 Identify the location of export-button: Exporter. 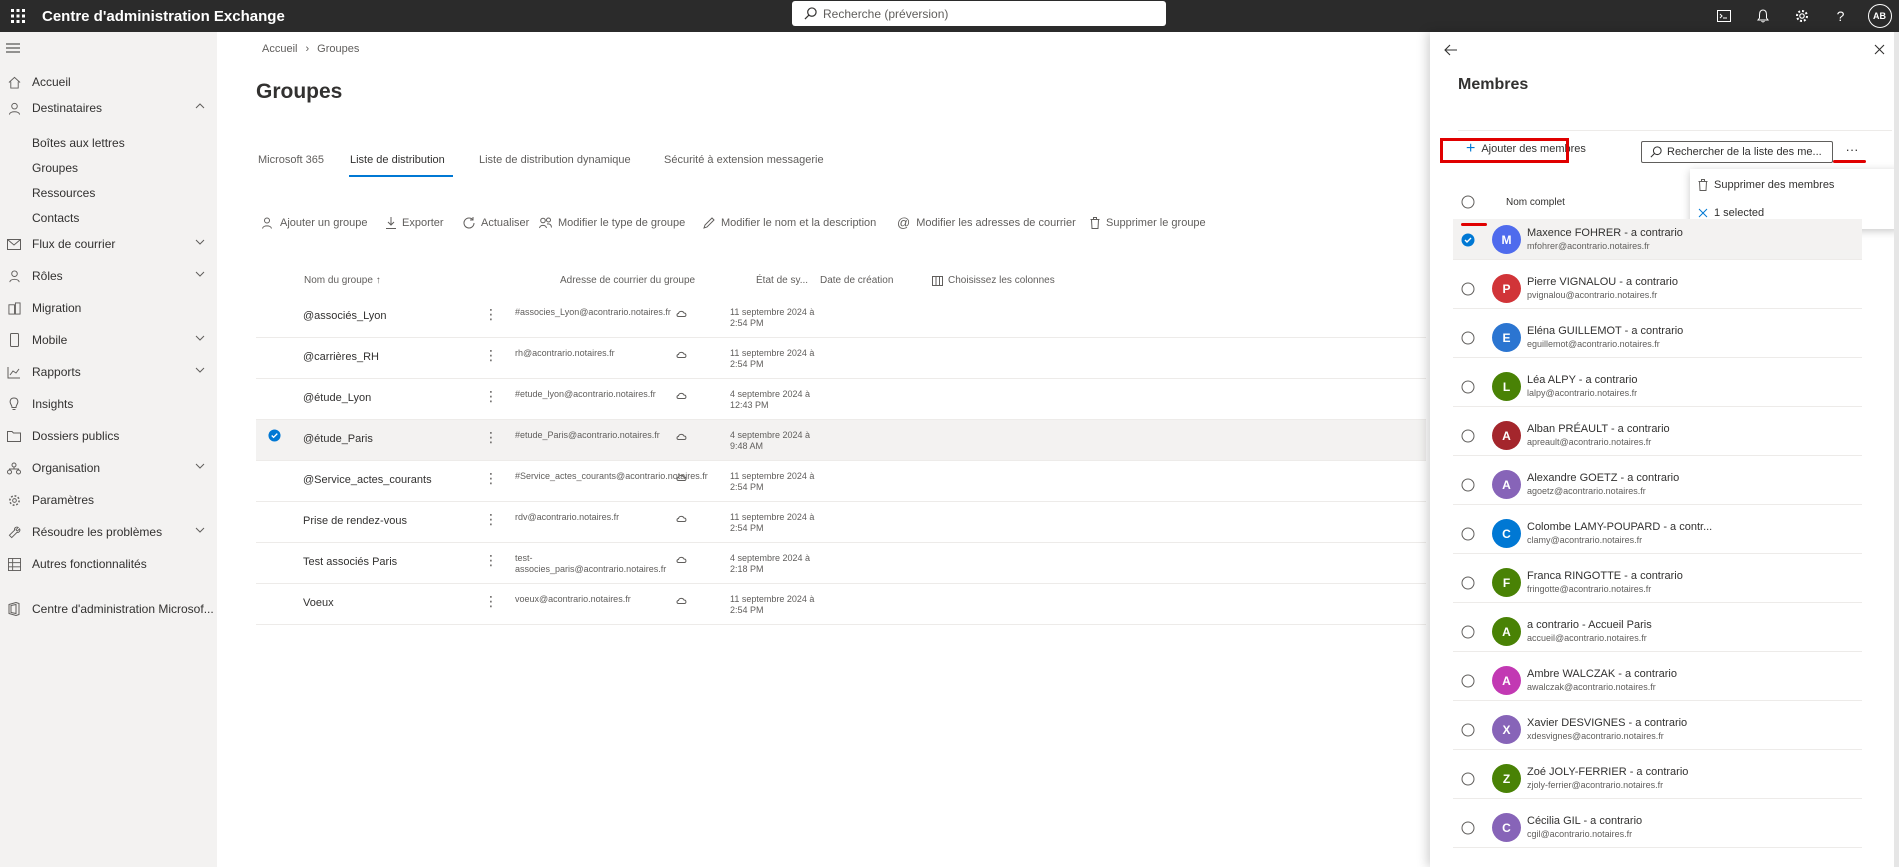
(415, 223).